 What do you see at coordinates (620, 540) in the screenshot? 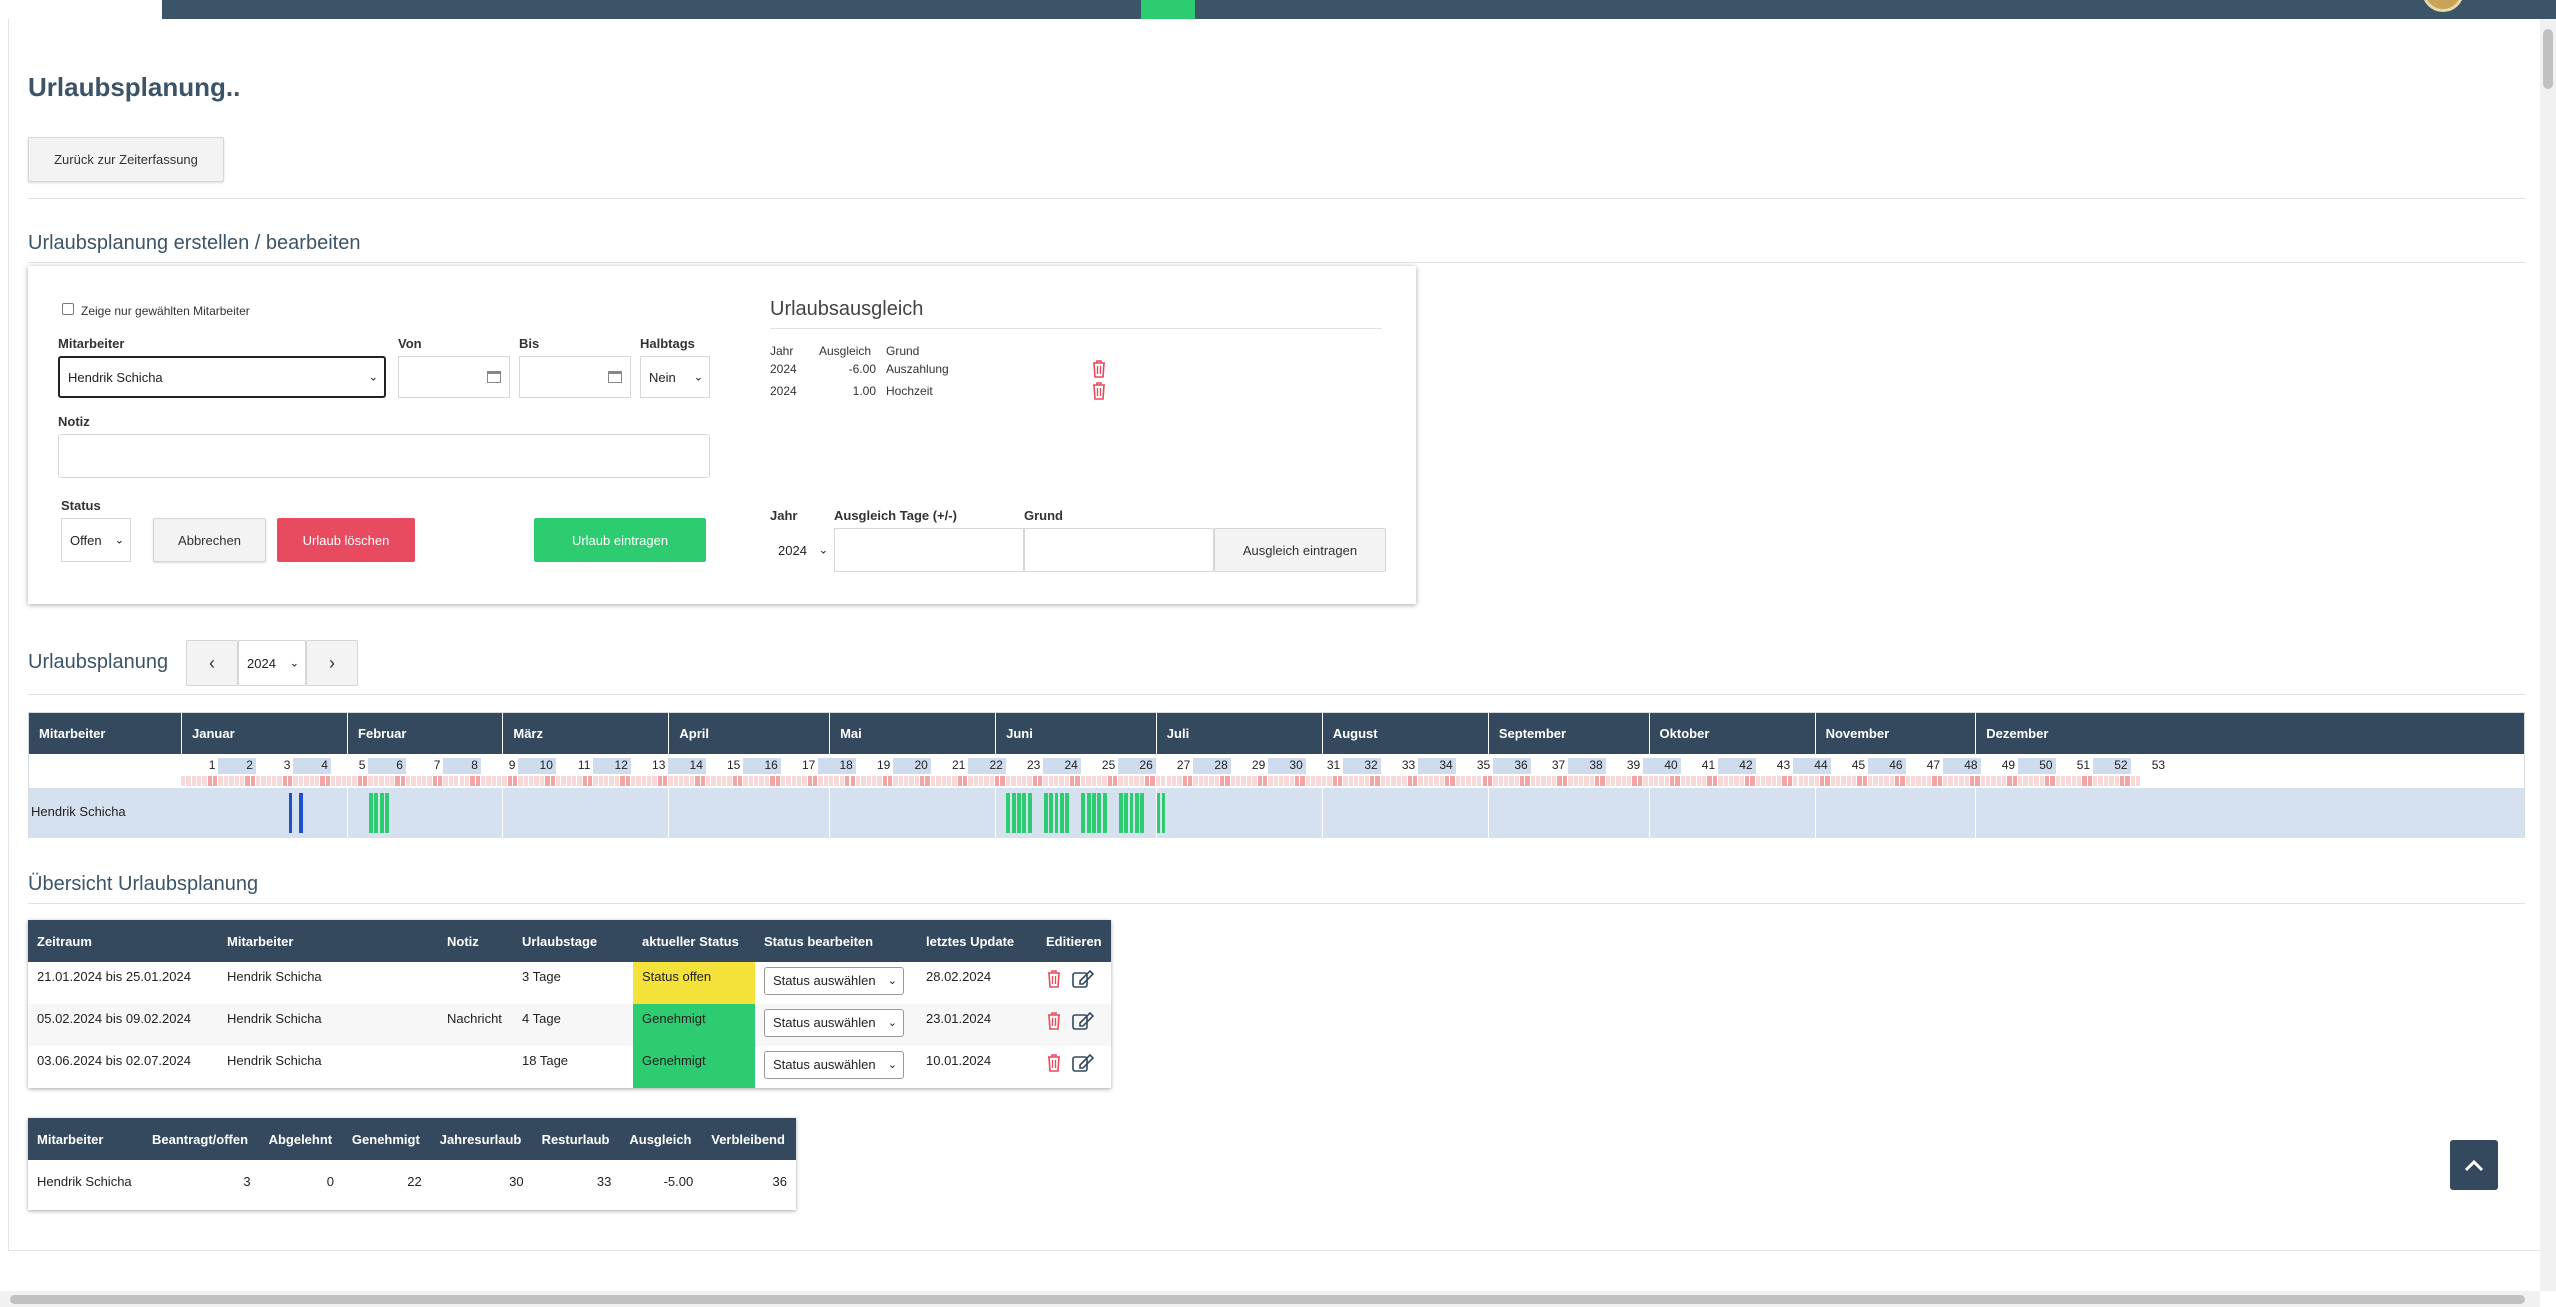
I see `submit-vacation-button: Urlaub eintragen` at bounding box center [620, 540].